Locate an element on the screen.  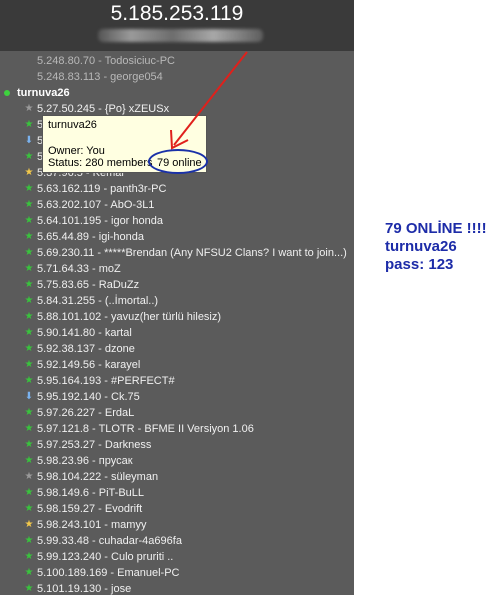
red-arrow-annotation is located at coordinates (209, 100).